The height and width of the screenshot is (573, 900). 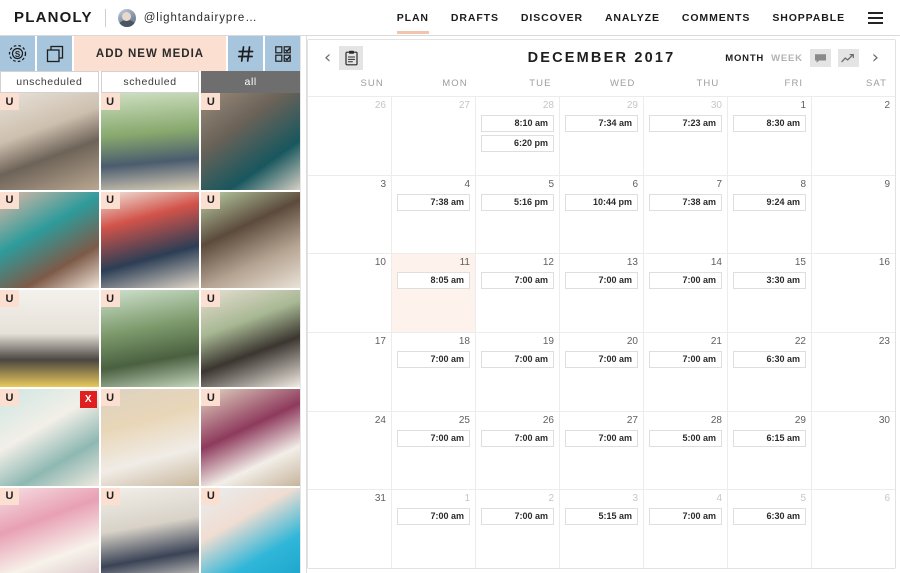 What do you see at coordinates (433, 281) in the screenshot?
I see `scheduled-post-slot: 8:05 am` at bounding box center [433, 281].